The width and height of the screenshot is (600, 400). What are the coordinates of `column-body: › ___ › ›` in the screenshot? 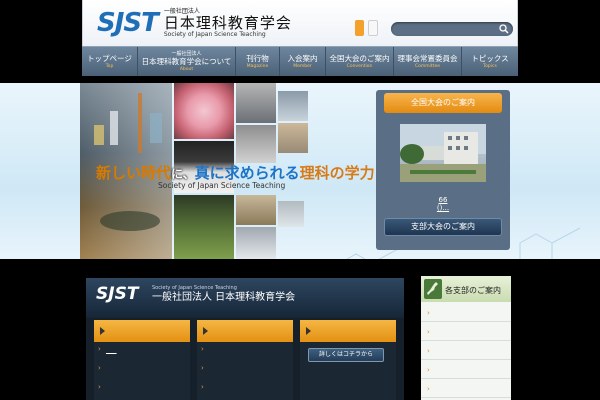 It's located at (142, 371).